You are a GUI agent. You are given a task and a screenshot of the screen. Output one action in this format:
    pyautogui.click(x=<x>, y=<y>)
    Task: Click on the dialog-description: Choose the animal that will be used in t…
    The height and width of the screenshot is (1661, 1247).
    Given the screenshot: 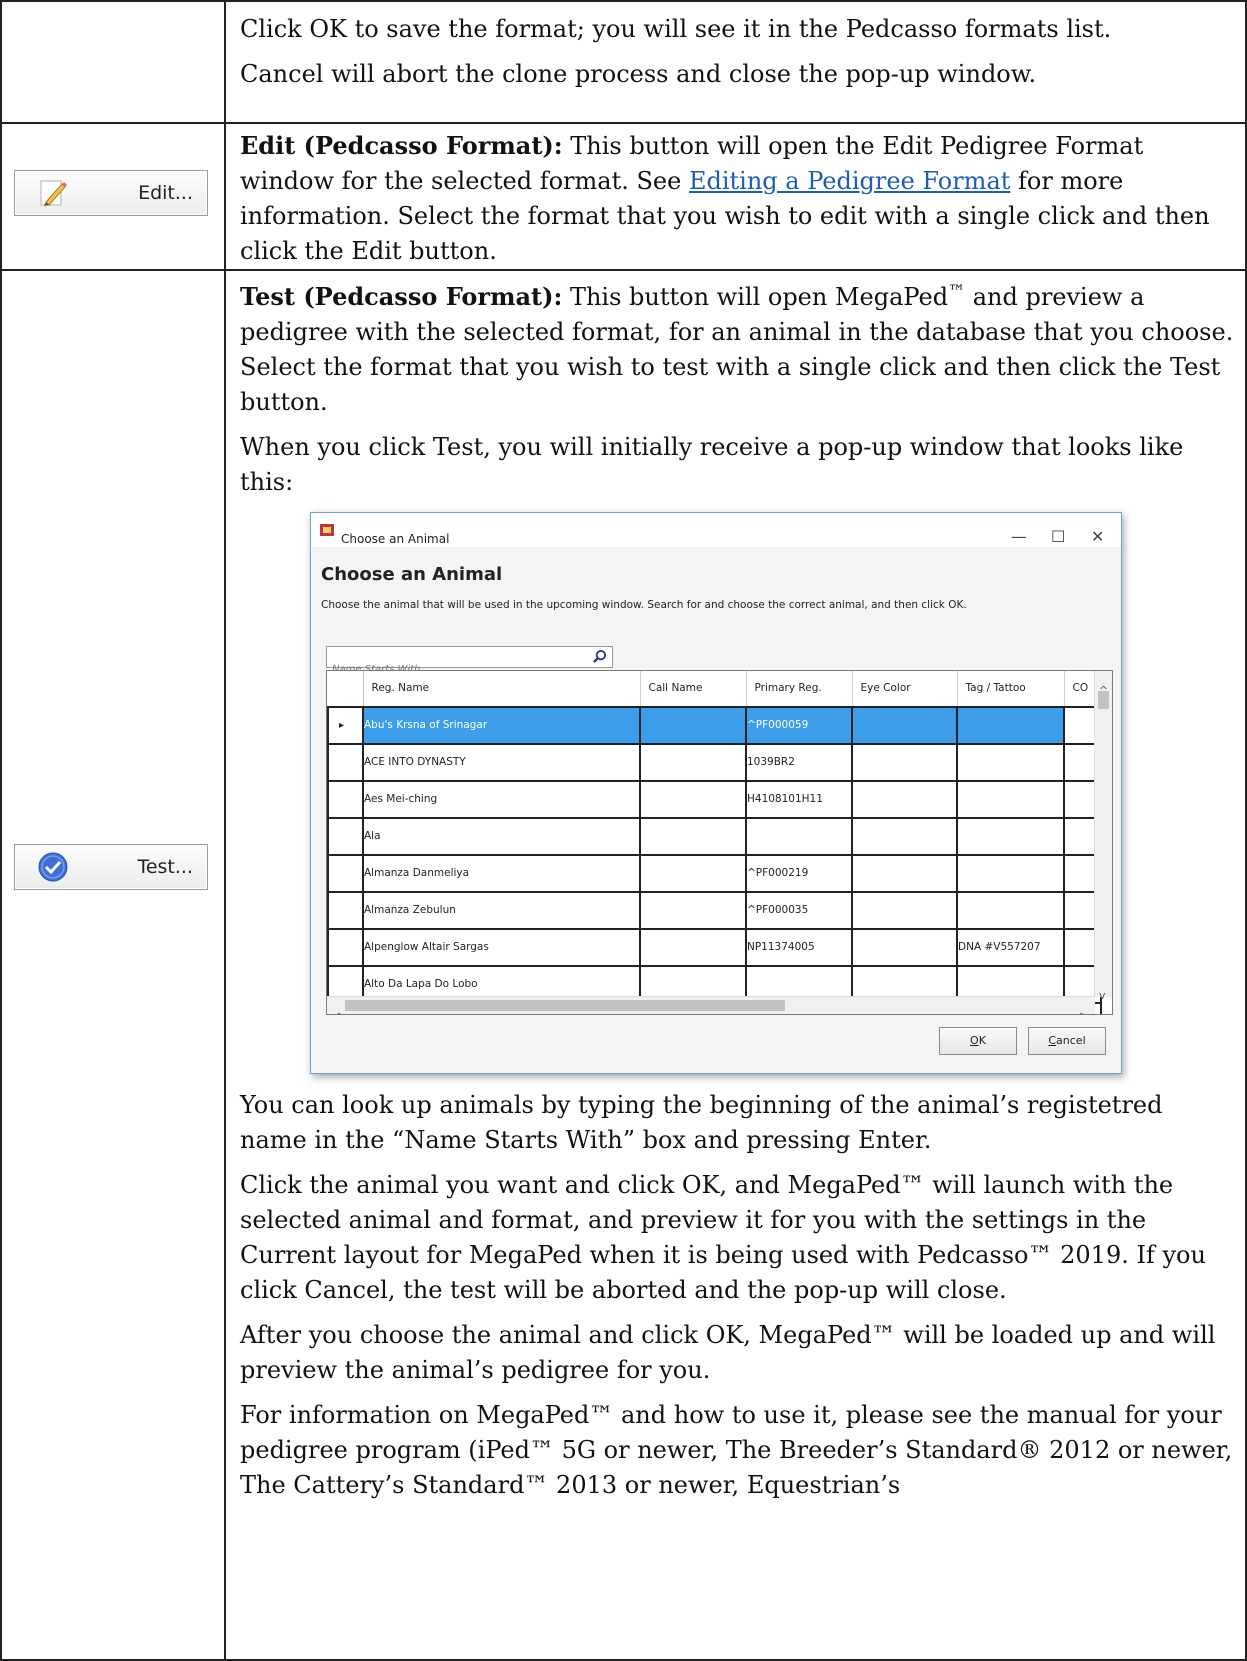 What is the action you would take?
    pyautogui.click(x=644, y=605)
    